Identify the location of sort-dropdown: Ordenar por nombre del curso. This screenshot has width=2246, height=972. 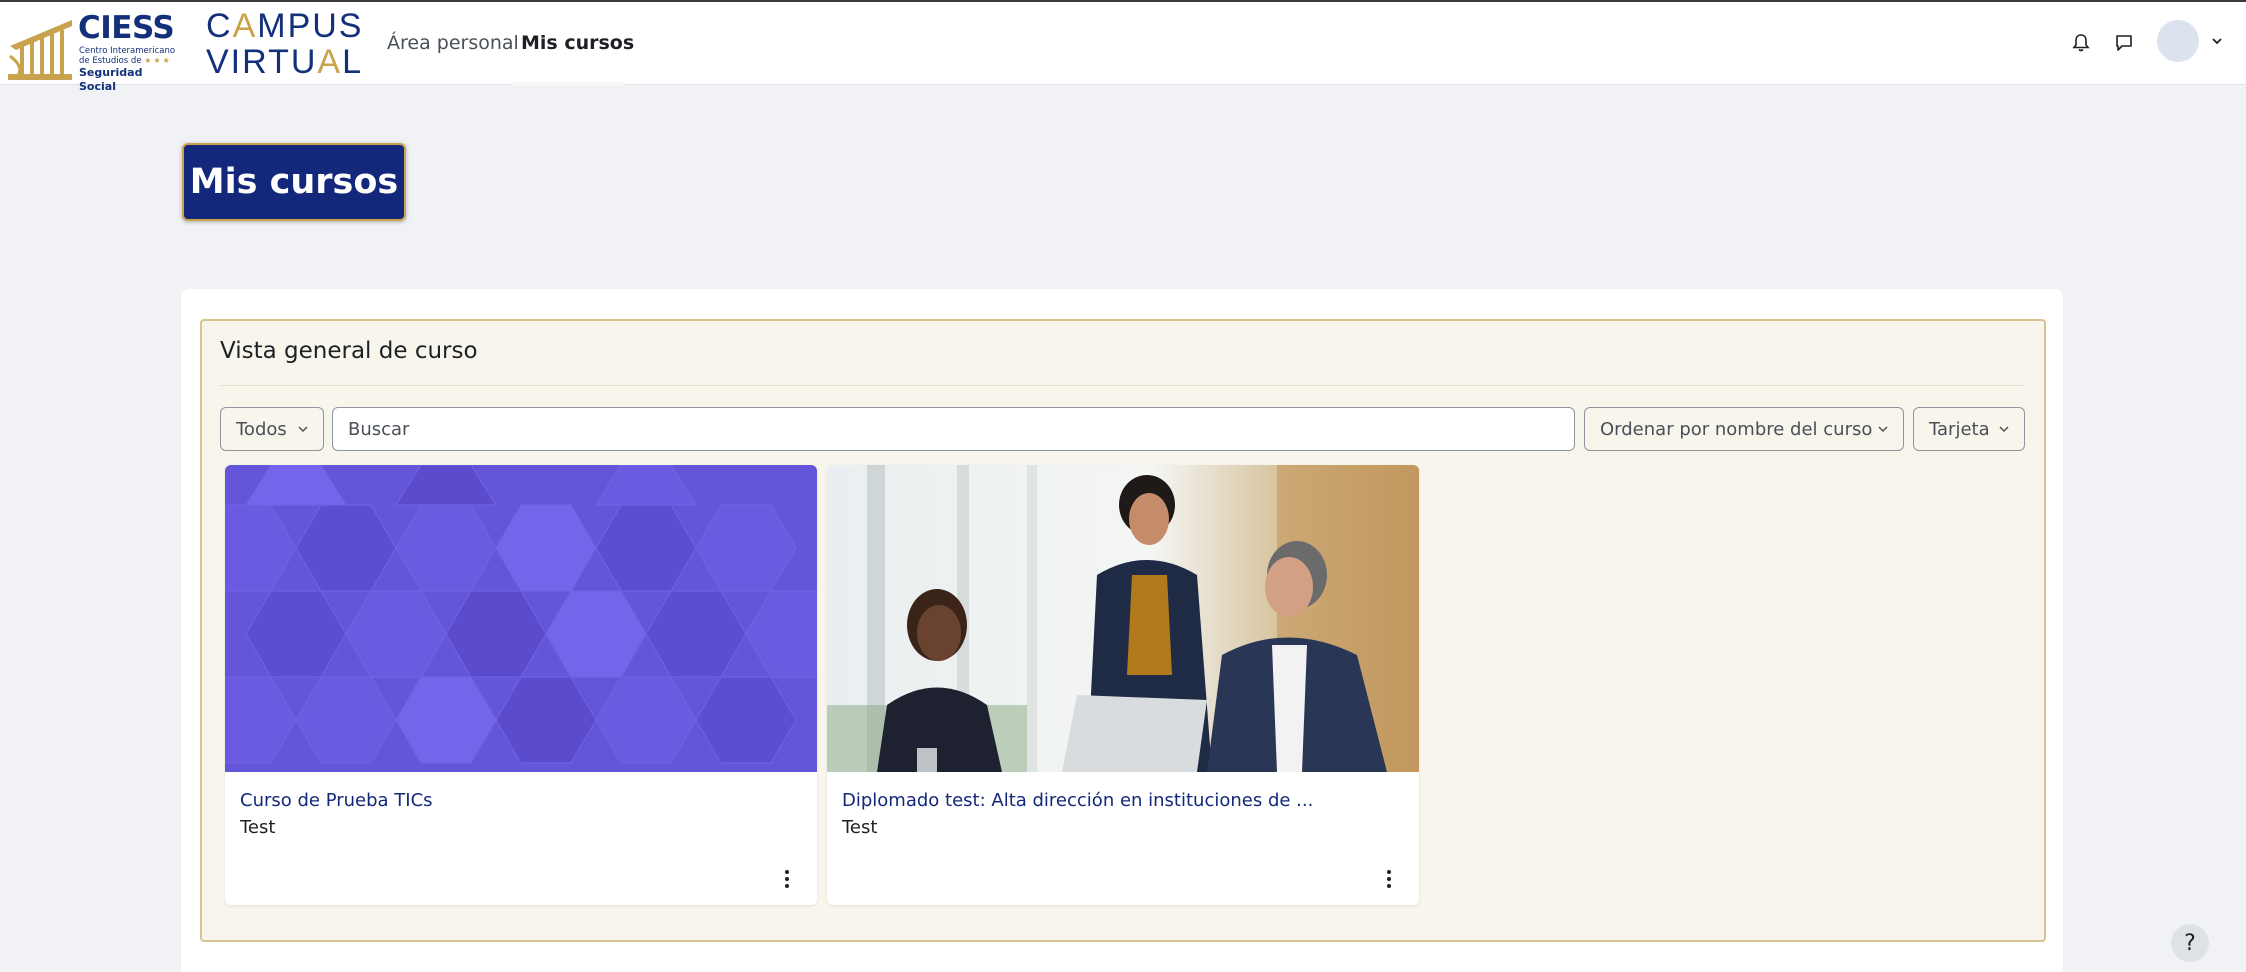
(1744, 429).